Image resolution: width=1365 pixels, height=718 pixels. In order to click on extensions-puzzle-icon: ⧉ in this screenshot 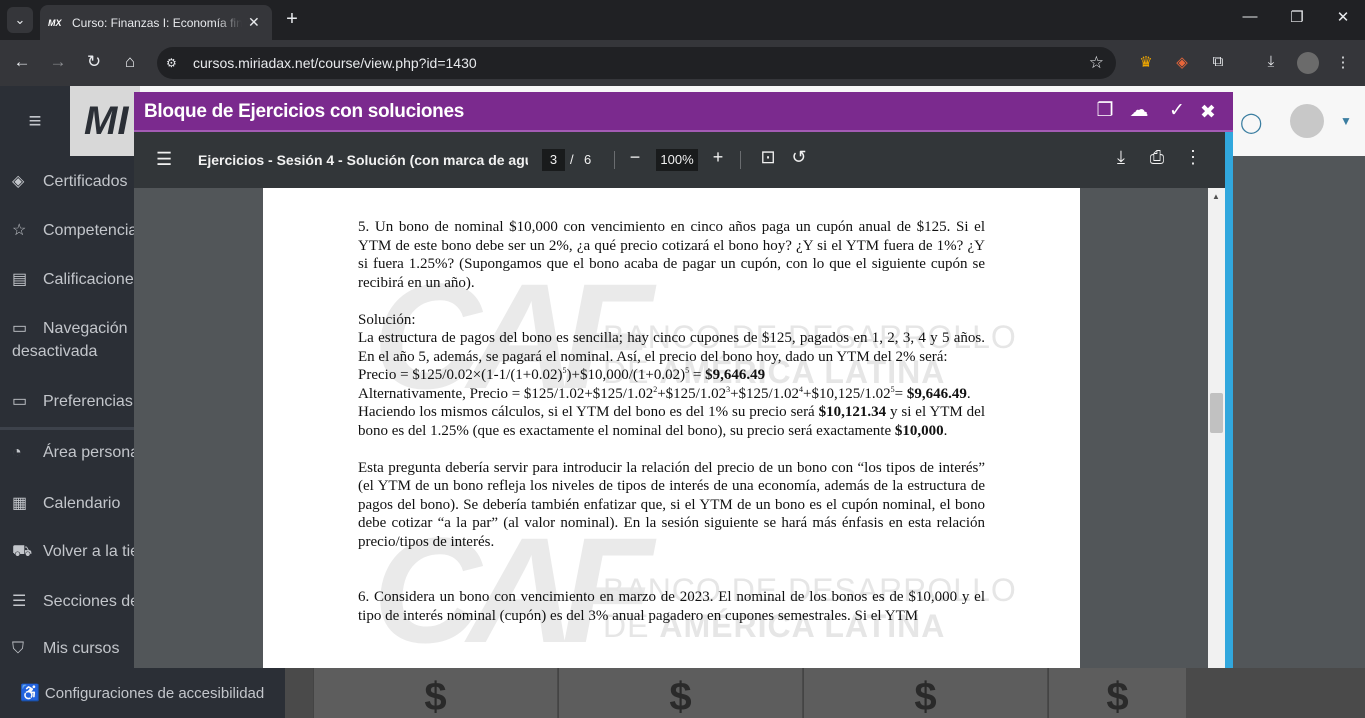, I will do `click(1218, 61)`.